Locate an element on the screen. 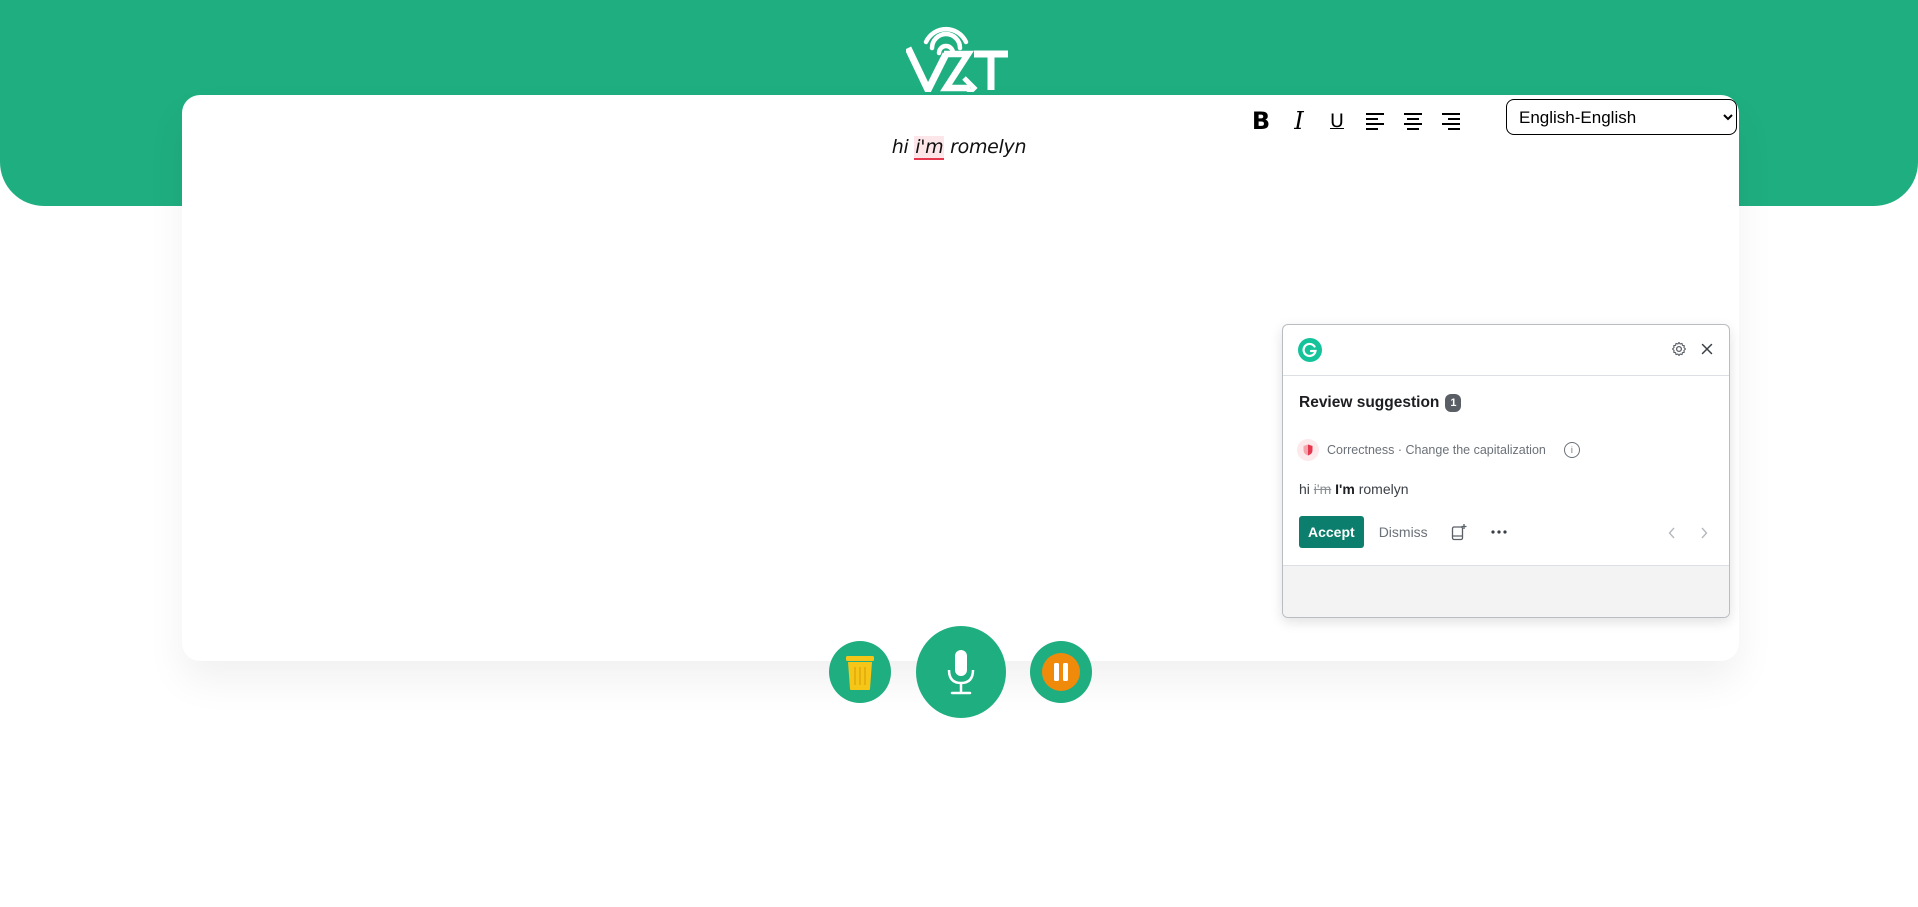  italic-button: I is located at coordinates (1299, 121).